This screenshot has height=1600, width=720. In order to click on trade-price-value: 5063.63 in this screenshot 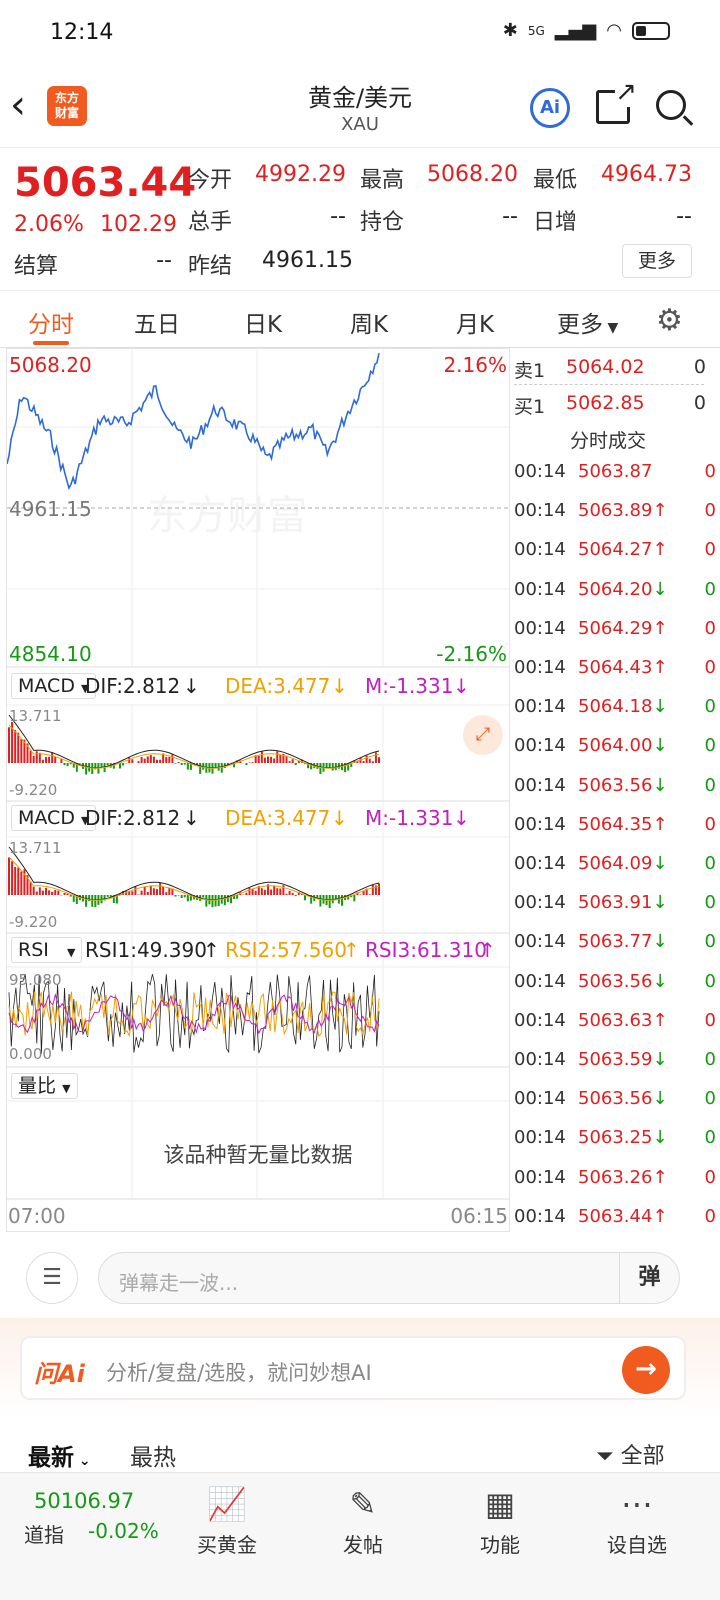, I will do `click(615, 1020)`.